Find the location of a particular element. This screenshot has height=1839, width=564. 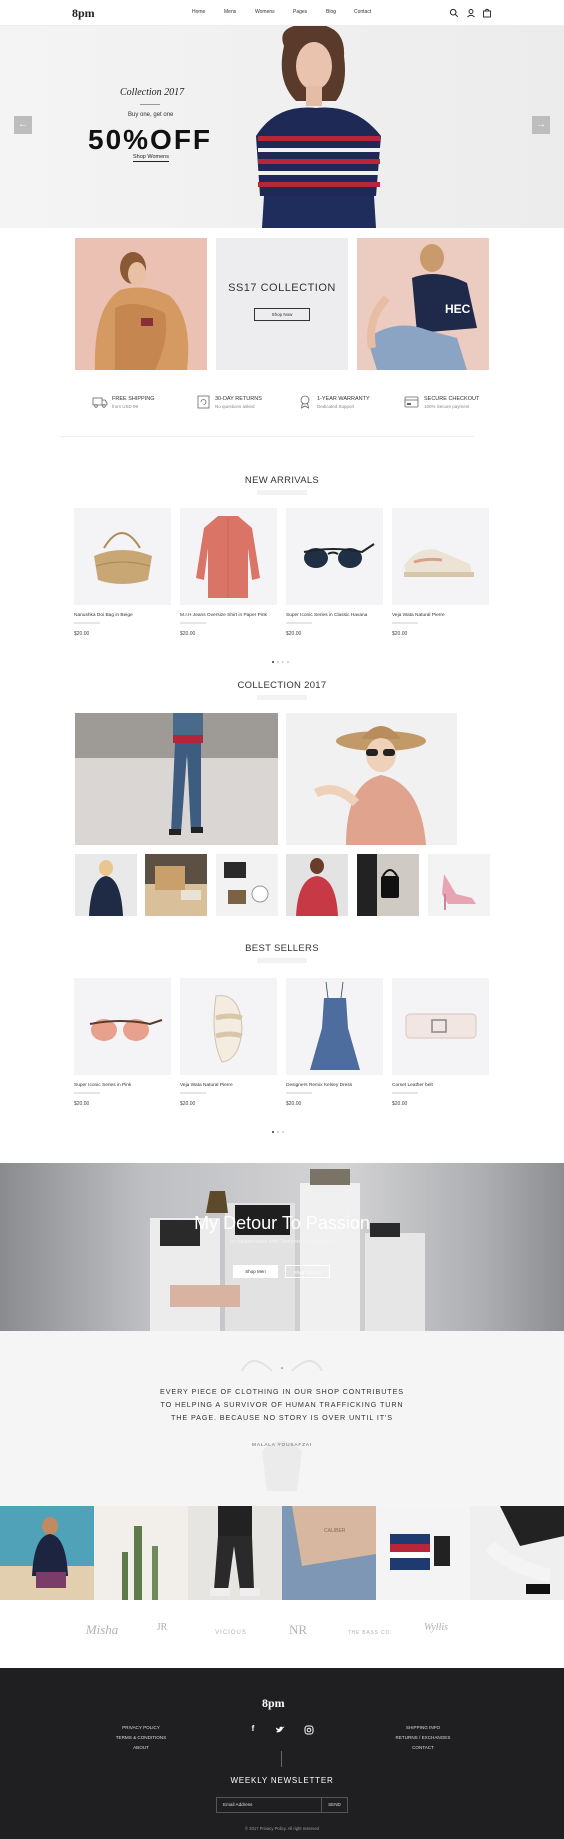

footer-link-terms: TERMS & CONDITIONS is located at coordinates (141, 1737).